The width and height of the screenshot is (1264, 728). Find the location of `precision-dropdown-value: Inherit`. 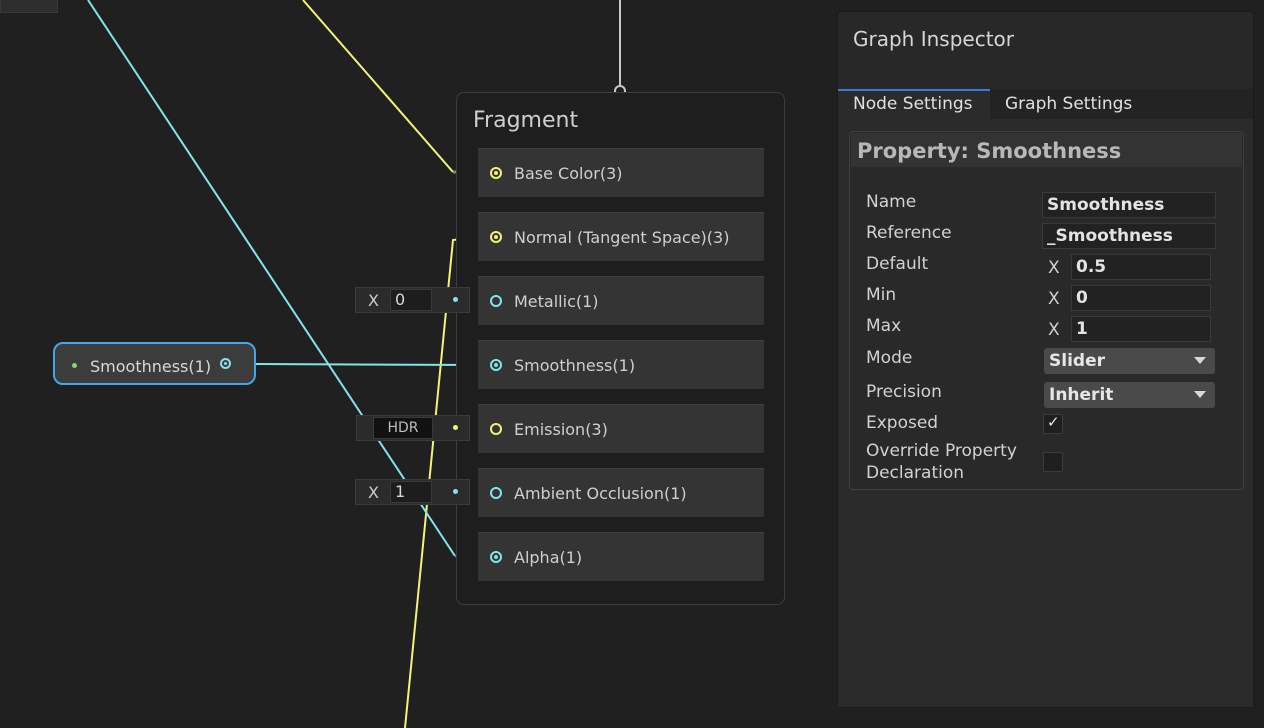

precision-dropdown-value: Inherit is located at coordinates (1081, 395).